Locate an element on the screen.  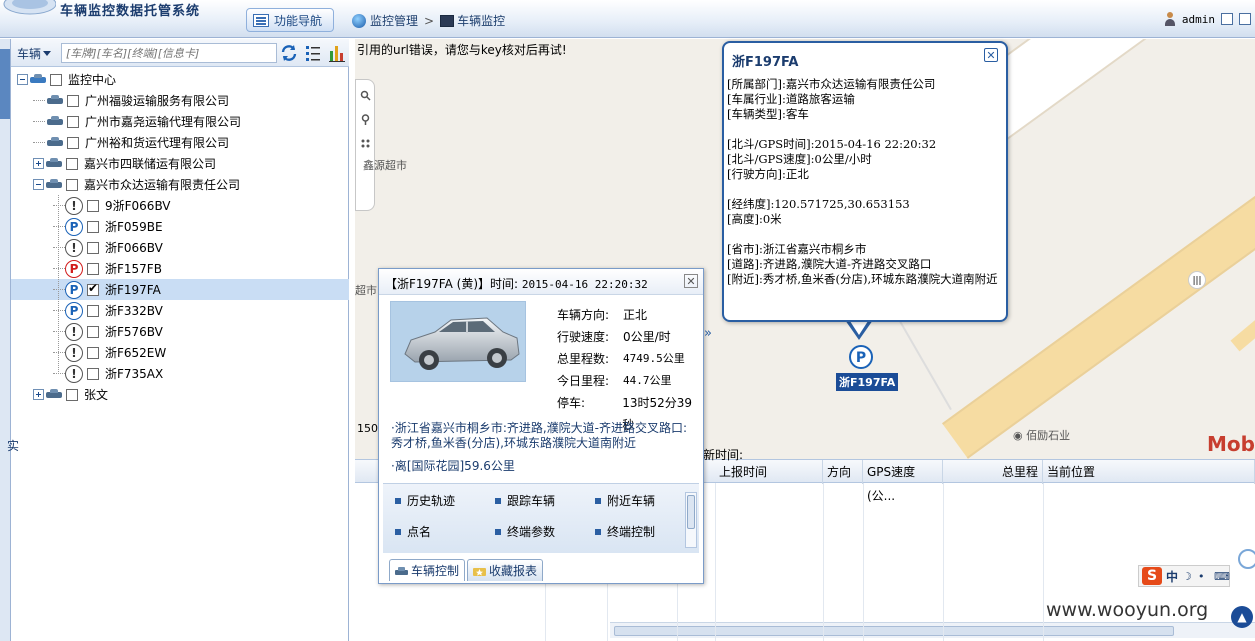
tree-node-company: 嘉兴市四联储运有限公司 is located at coordinates (180, 163).